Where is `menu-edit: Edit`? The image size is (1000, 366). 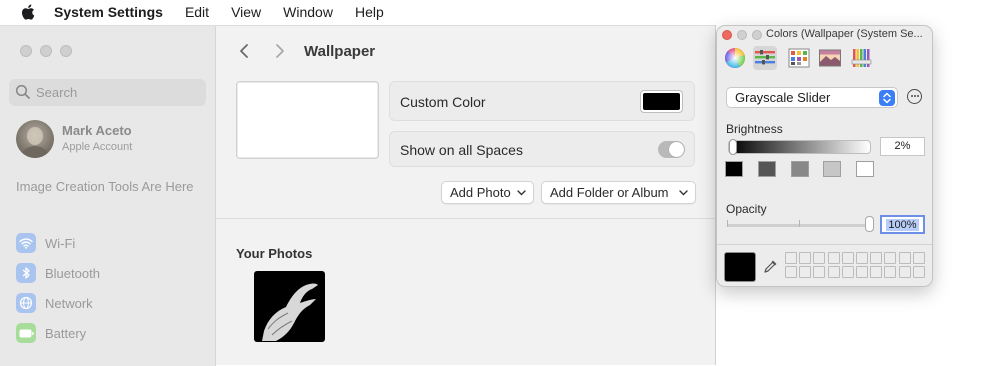 menu-edit: Edit is located at coordinates (197, 12).